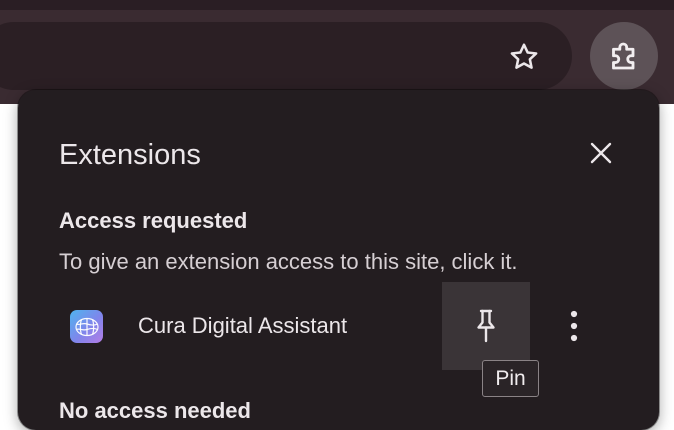 The height and width of the screenshot is (430, 674). What do you see at coordinates (86, 326) in the screenshot?
I see `extension-brain-icon` at bounding box center [86, 326].